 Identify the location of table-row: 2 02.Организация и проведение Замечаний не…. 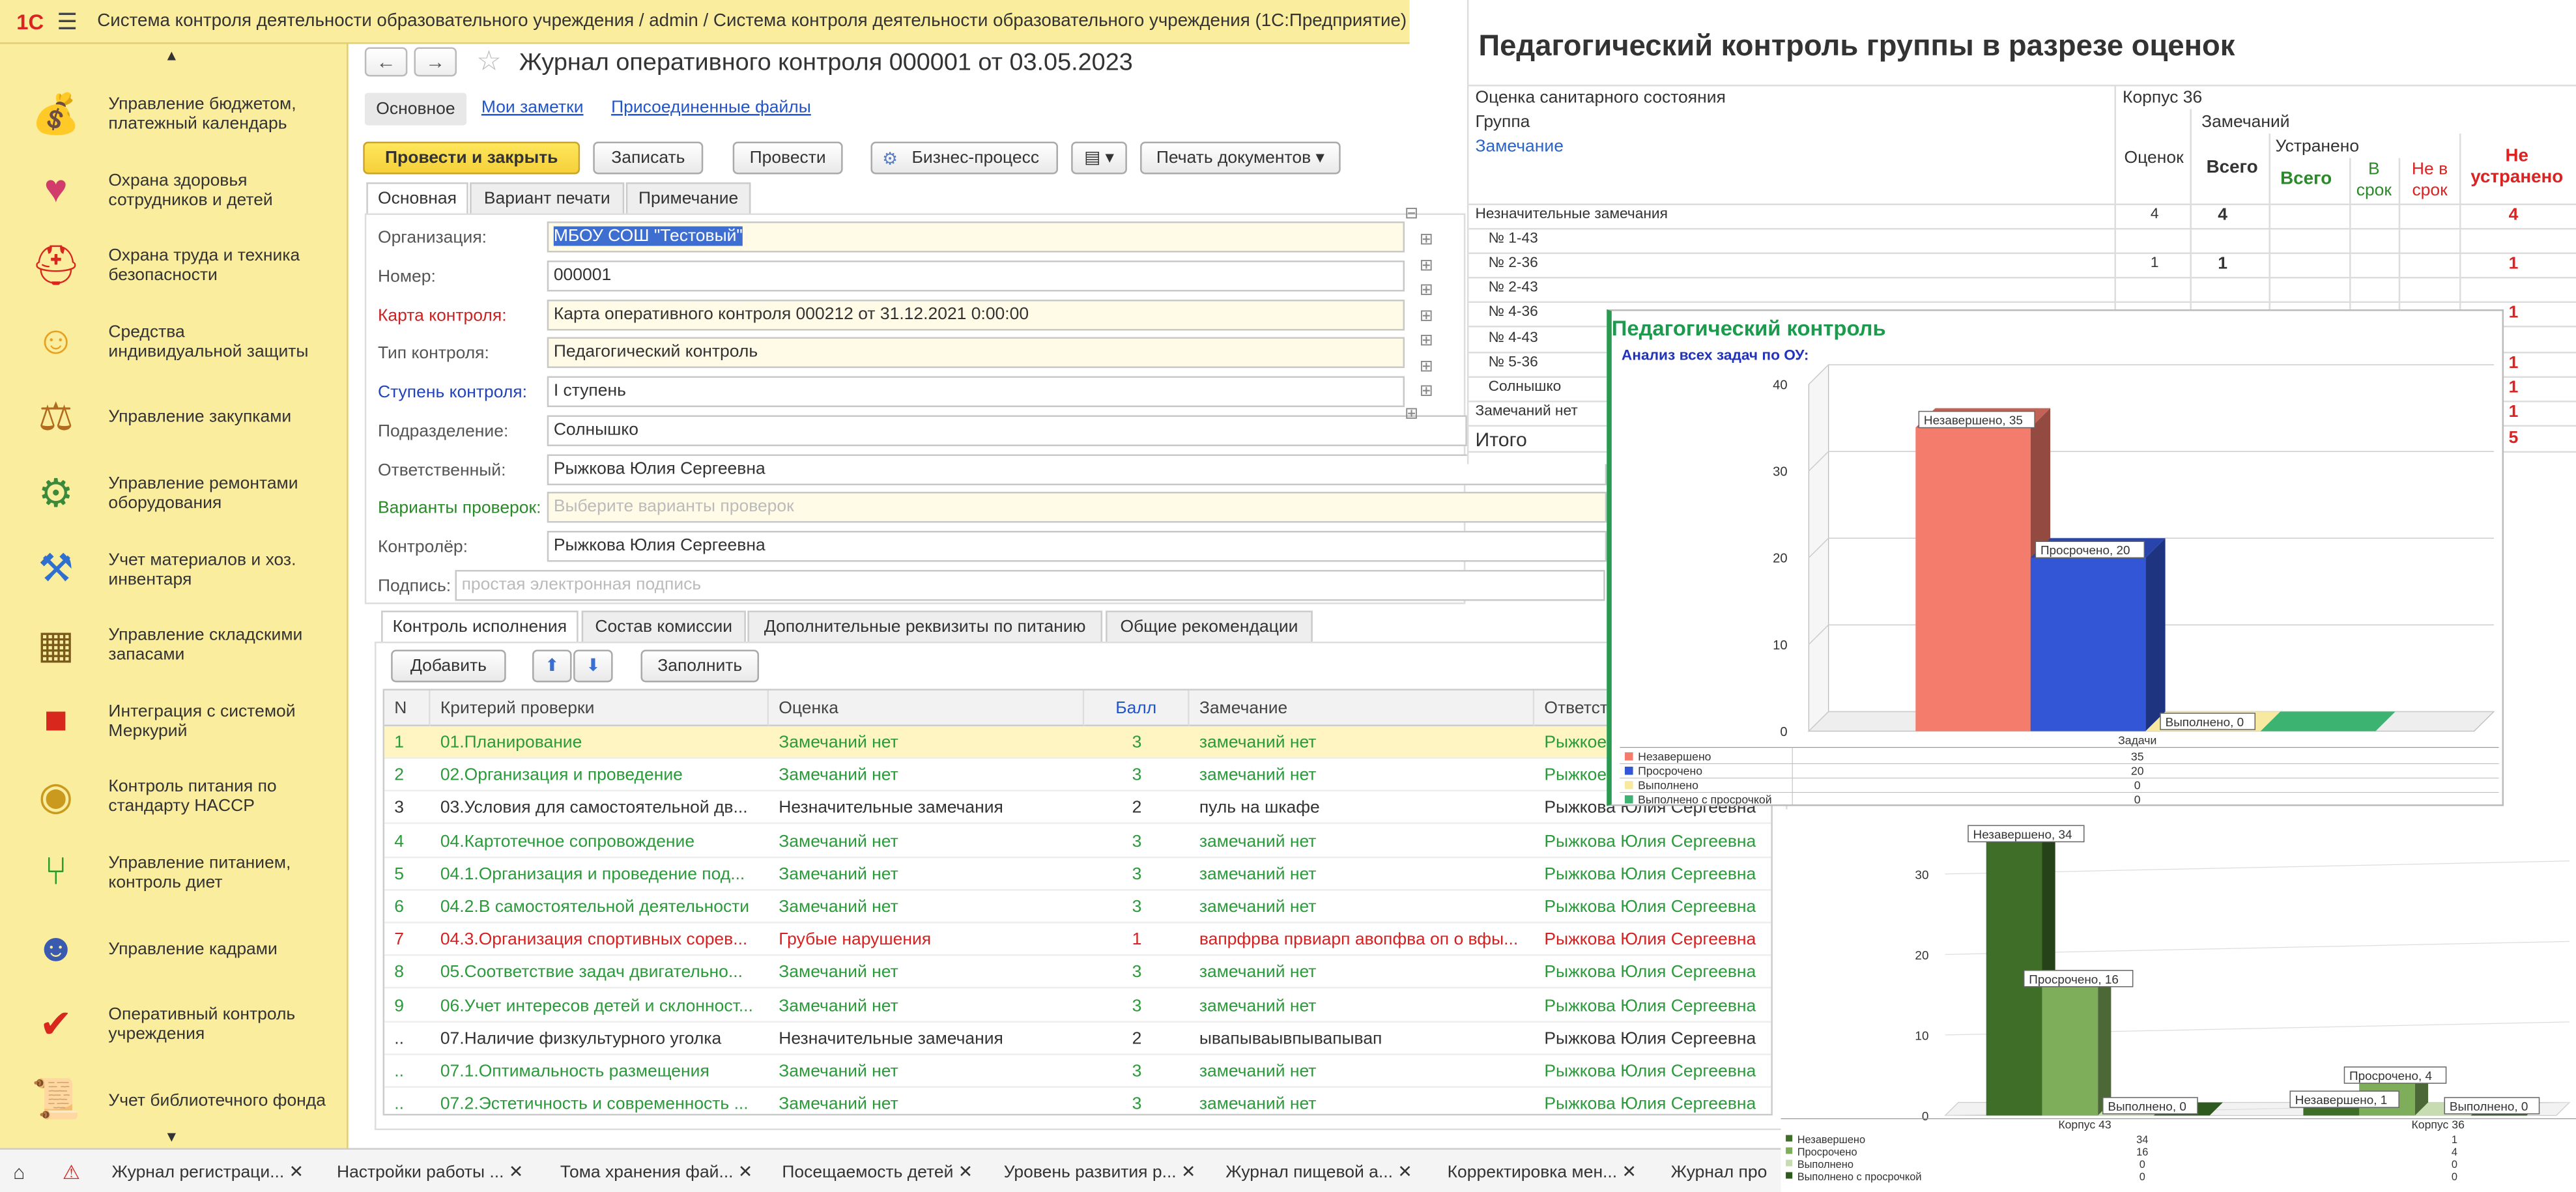
(1077, 775).